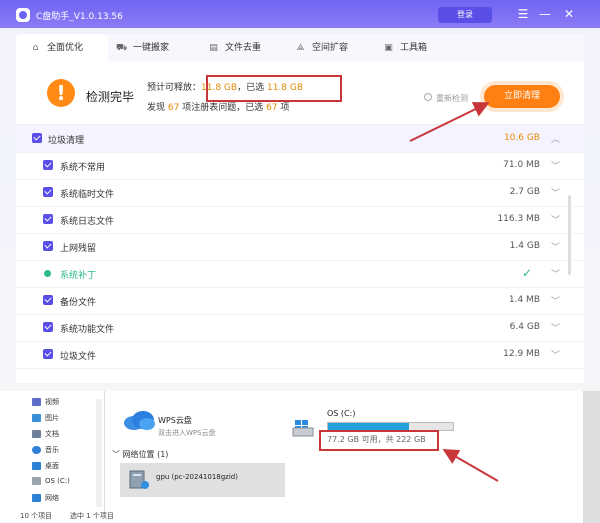 The image size is (600, 523). What do you see at coordinates (65, 48) in the screenshot?
I see `tab-label: 全面优化` at bounding box center [65, 48].